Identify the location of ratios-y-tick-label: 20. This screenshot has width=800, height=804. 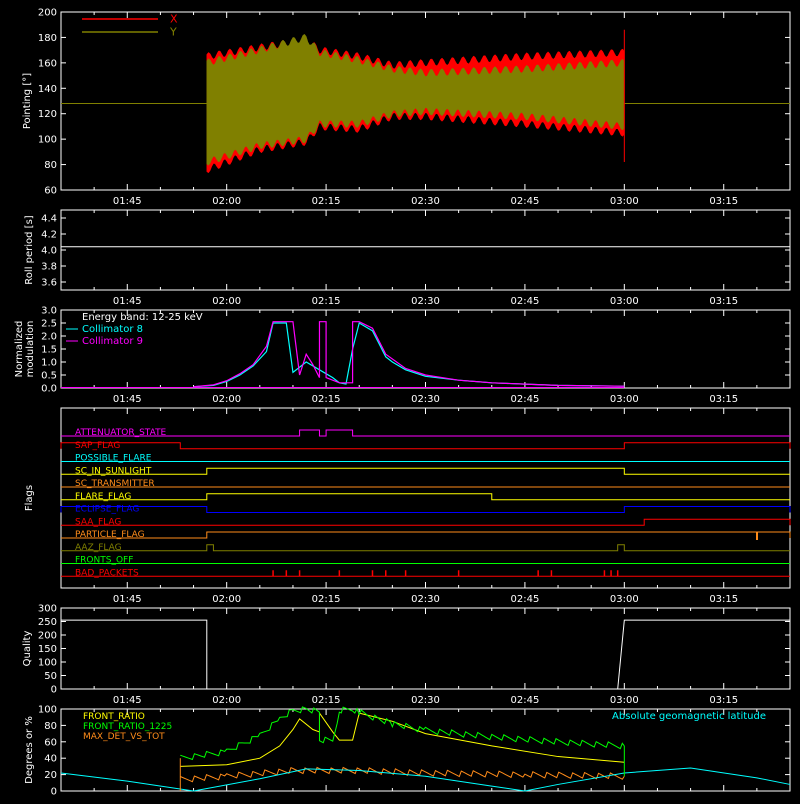
(50, 775).